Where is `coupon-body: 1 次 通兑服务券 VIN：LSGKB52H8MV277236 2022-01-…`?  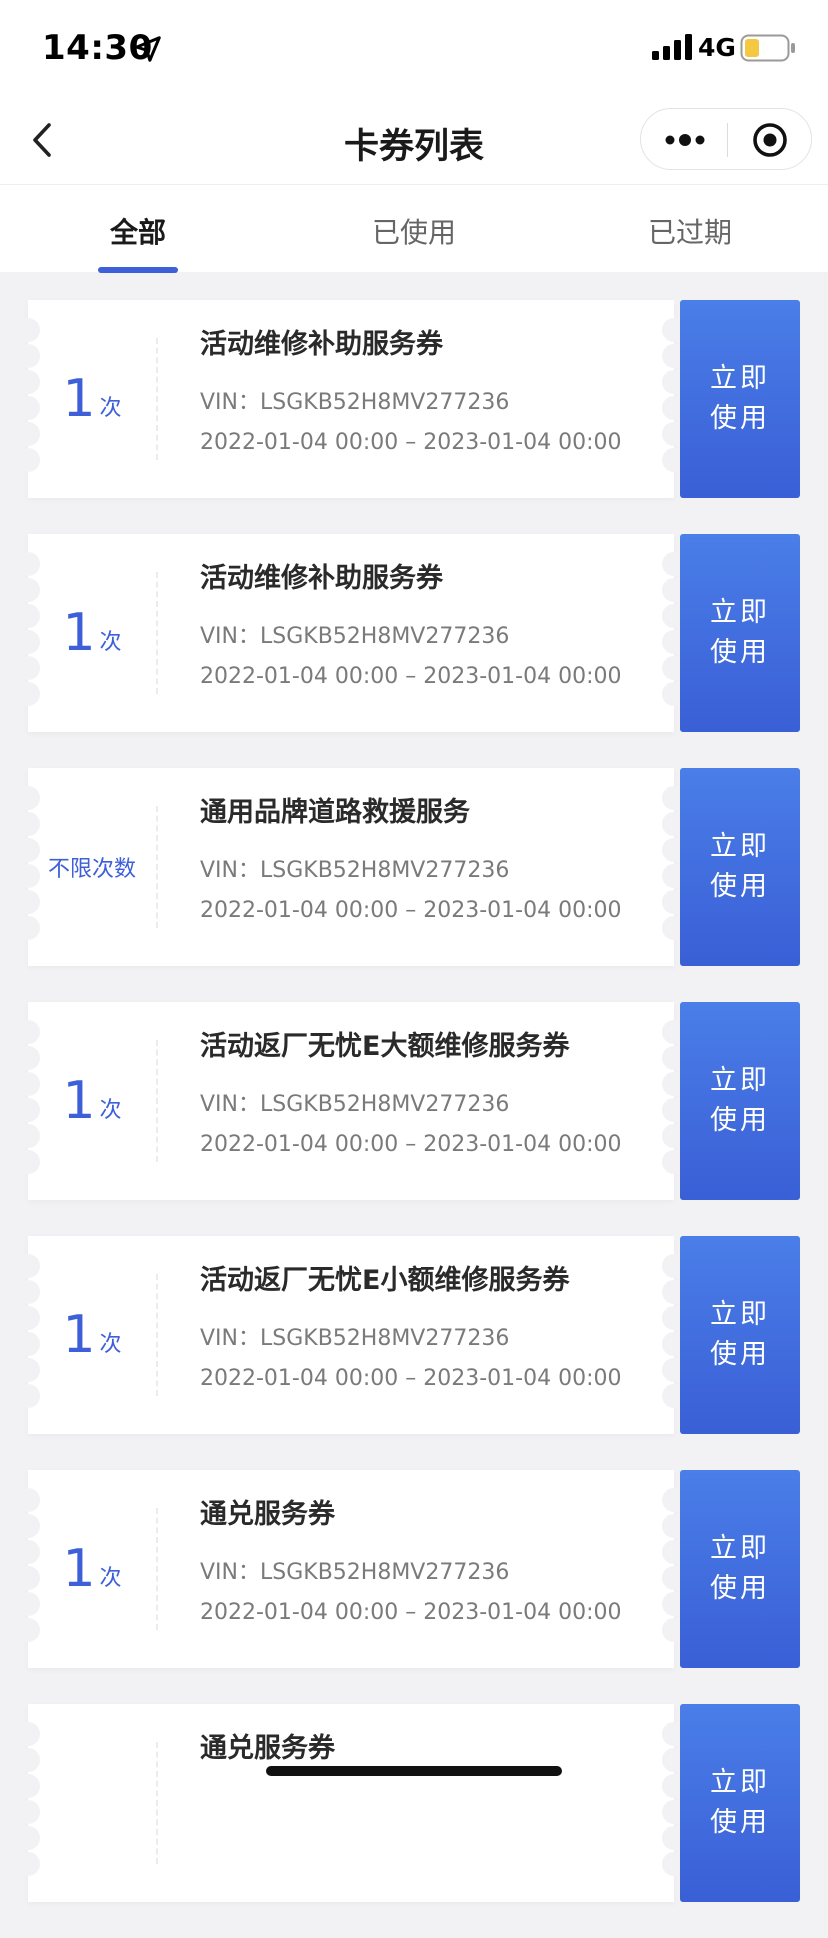 coupon-body: 1 次 通兑服务券 VIN：LSGKB52H8MV277236 2022-01-… is located at coordinates (351, 1569).